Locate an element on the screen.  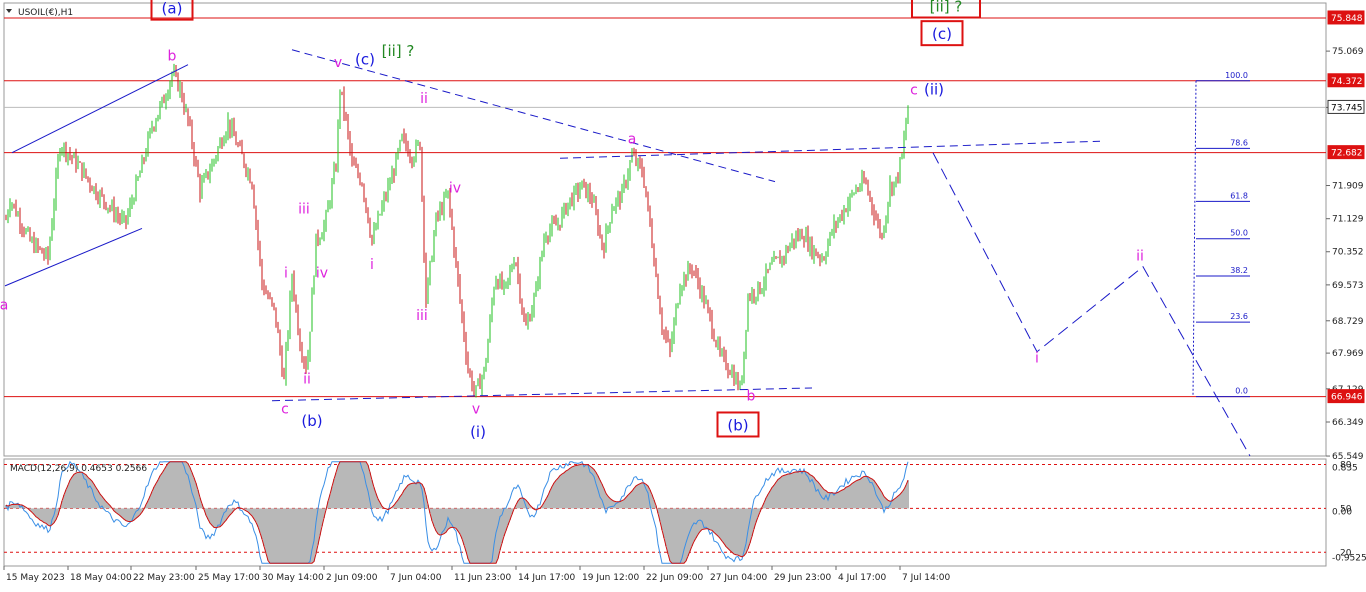
time-tick-label: 15 May 2023 is located at coordinates (35, 578).